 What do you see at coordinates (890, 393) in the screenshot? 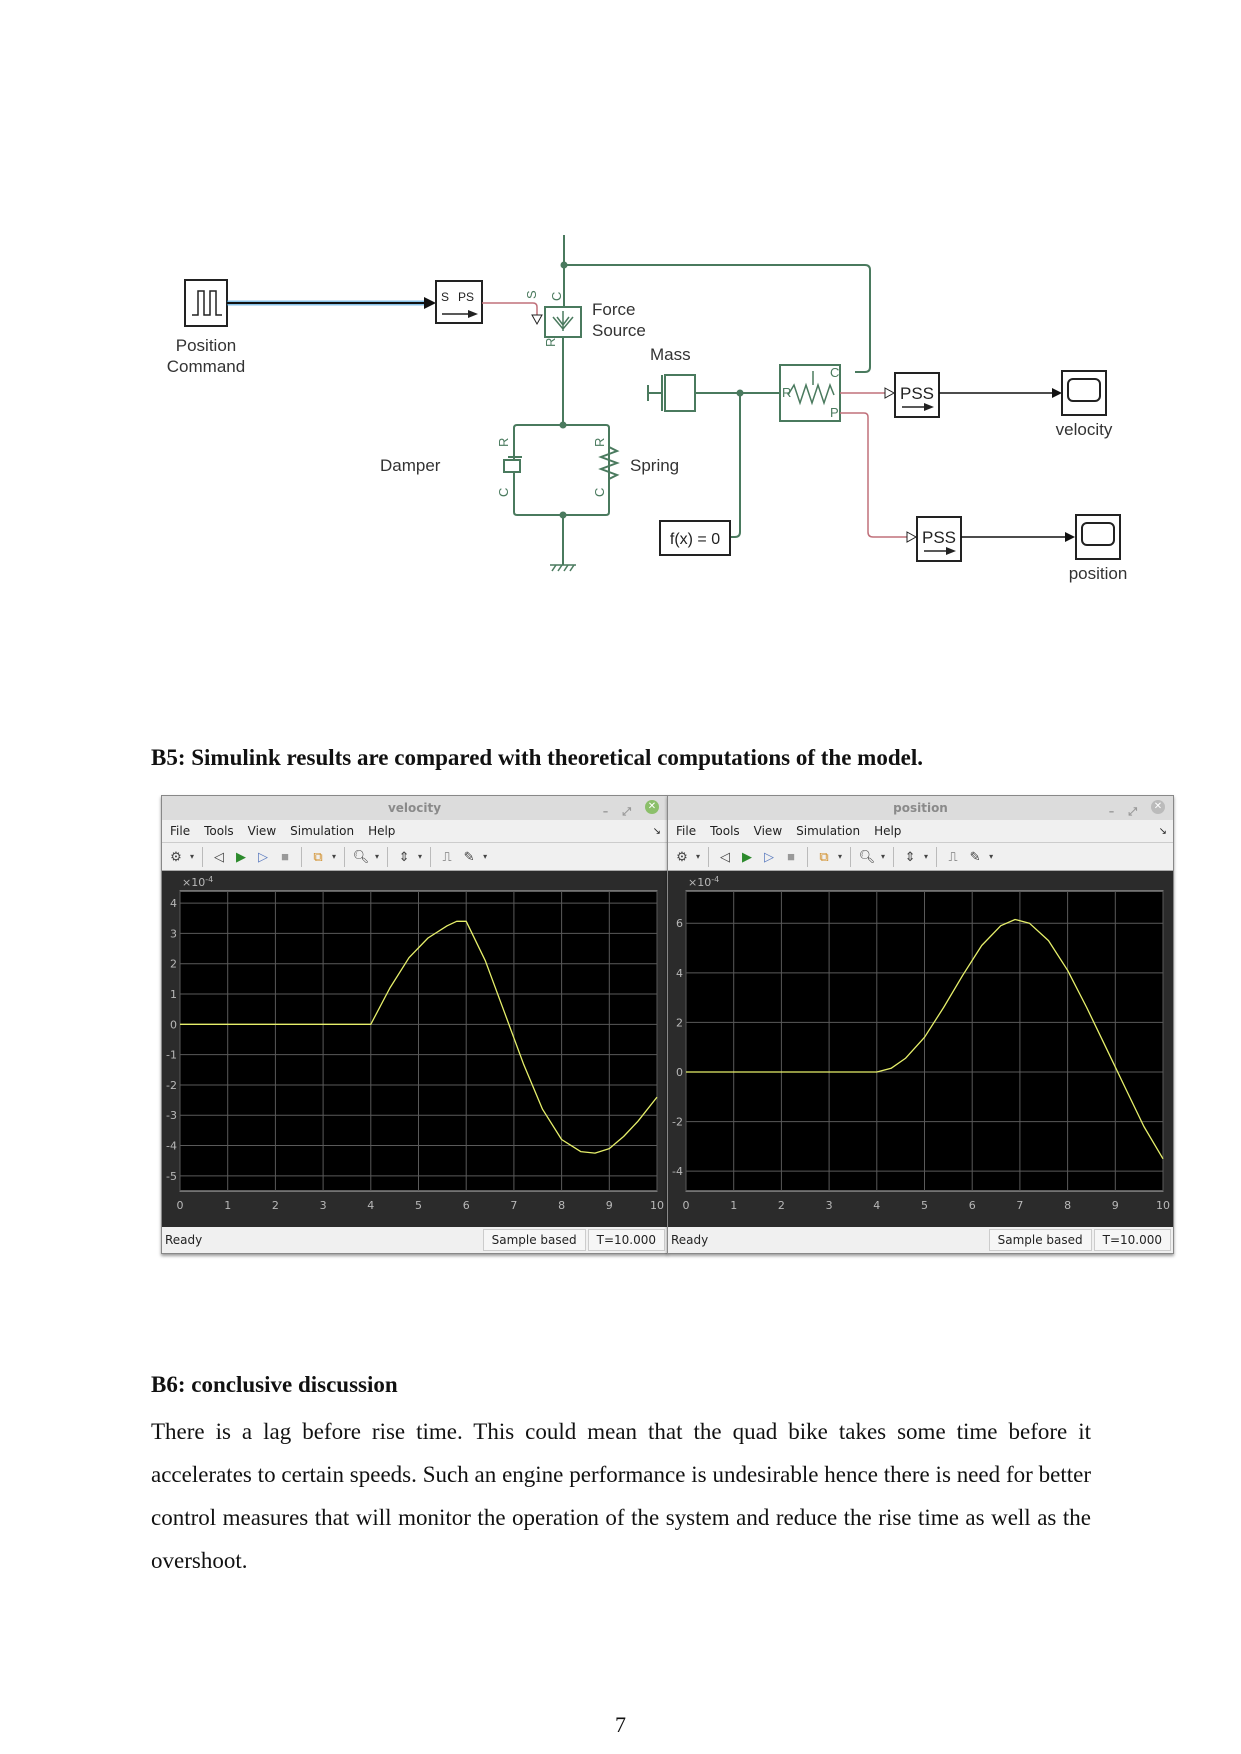
I see `port-triangle-icon` at bounding box center [890, 393].